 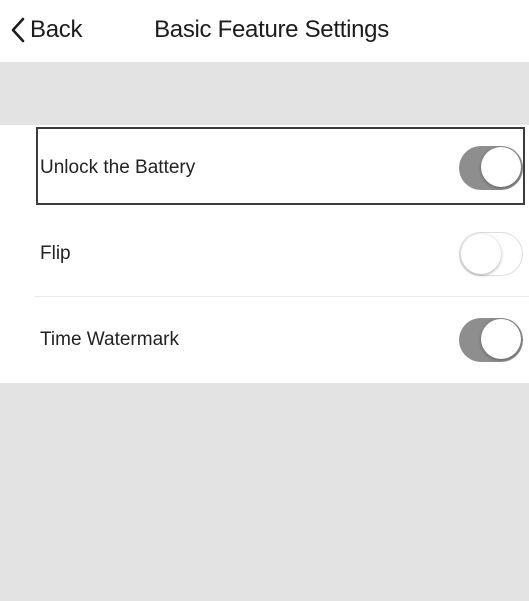 I want to click on setting-row-unlock-battery: Unlock the Battery, so click(x=264, y=168).